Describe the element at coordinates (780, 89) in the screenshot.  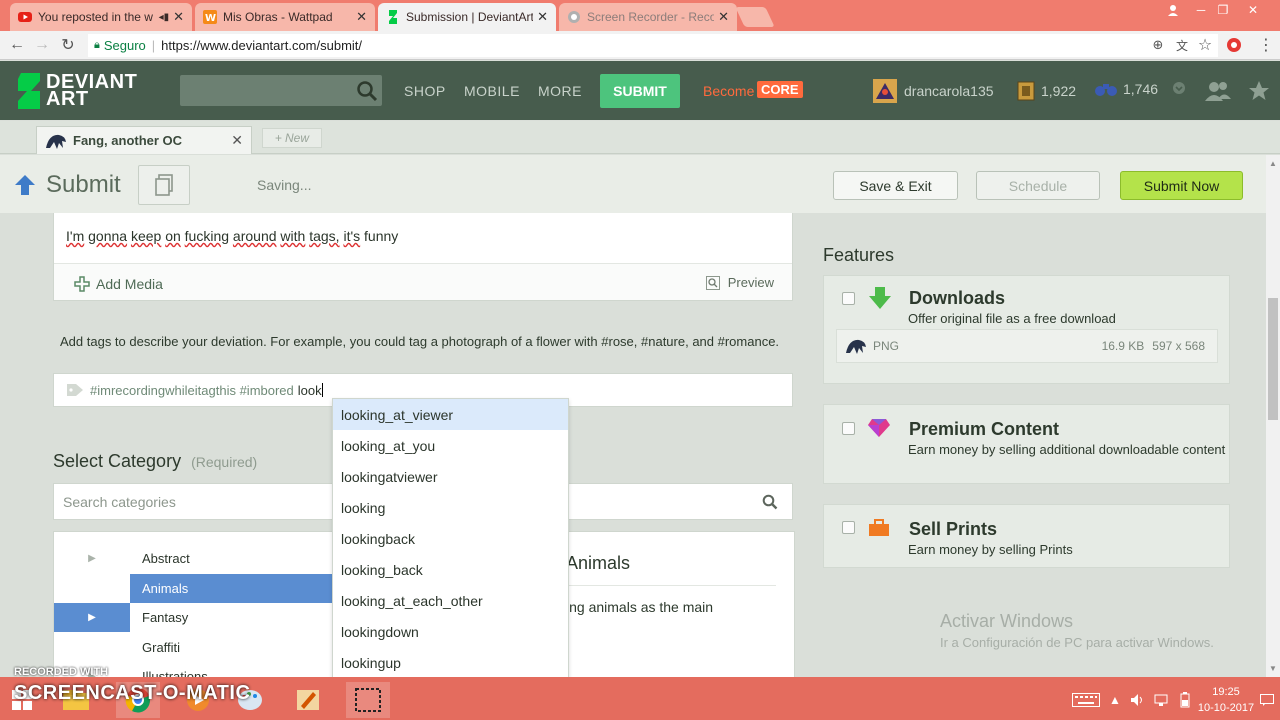
I see `core-badge: CORE` at that location.